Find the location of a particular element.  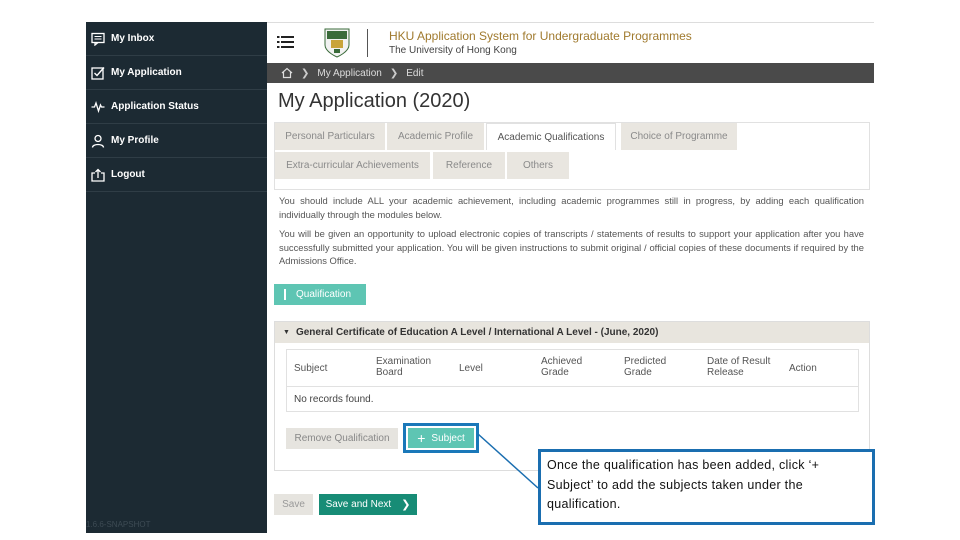

header-divider is located at coordinates (367, 43).